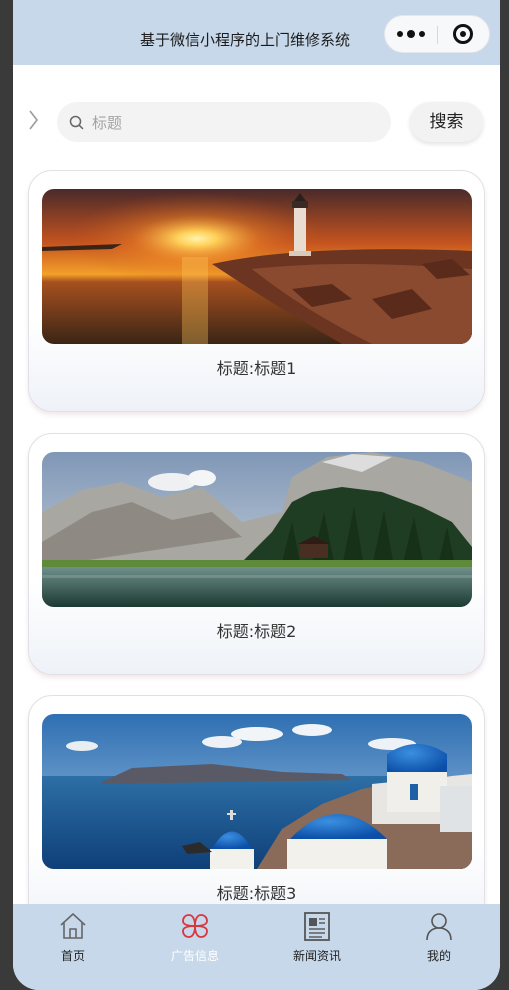  I want to click on menu-capsule, so click(437, 34).